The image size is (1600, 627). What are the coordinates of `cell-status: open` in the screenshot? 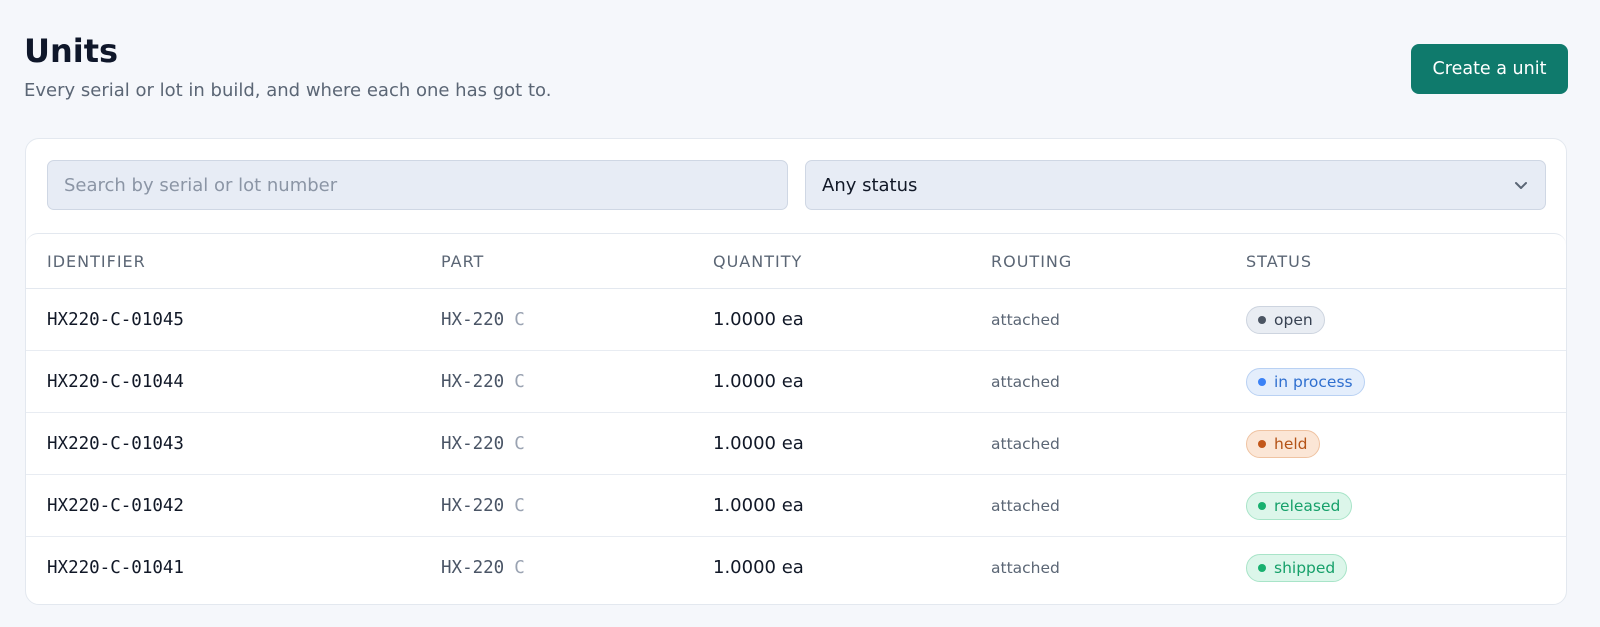 It's located at (1395, 319).